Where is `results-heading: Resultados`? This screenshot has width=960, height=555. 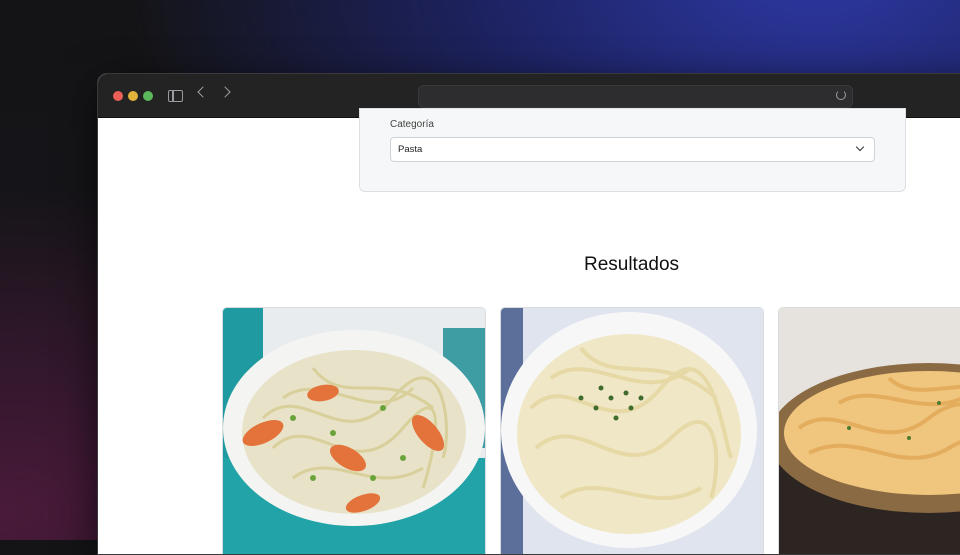 results-heading: Resultados is located at coordinates (631, 264).